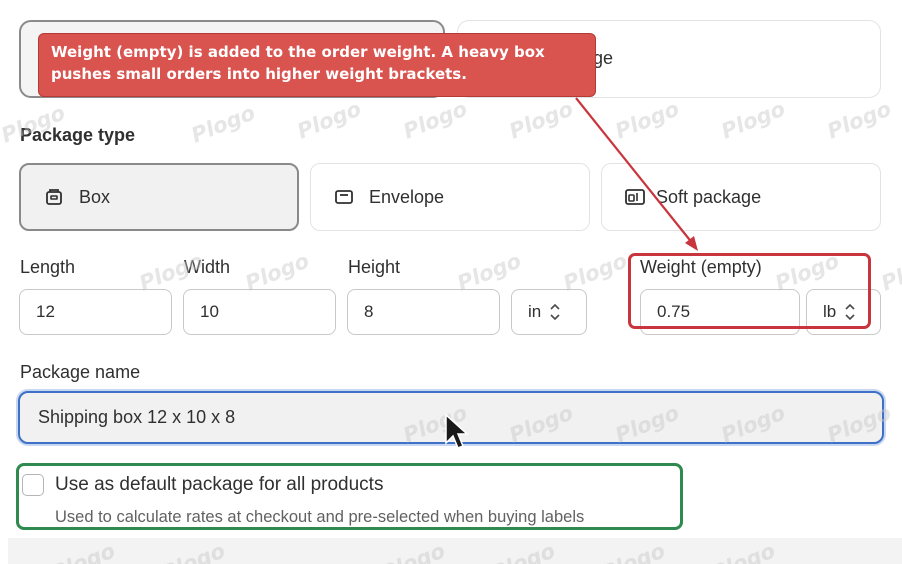  What do you see at coordinates (457, 431) in the screenshot?
I see `mouse-cursor-icon` at bounding box center [457, 431].